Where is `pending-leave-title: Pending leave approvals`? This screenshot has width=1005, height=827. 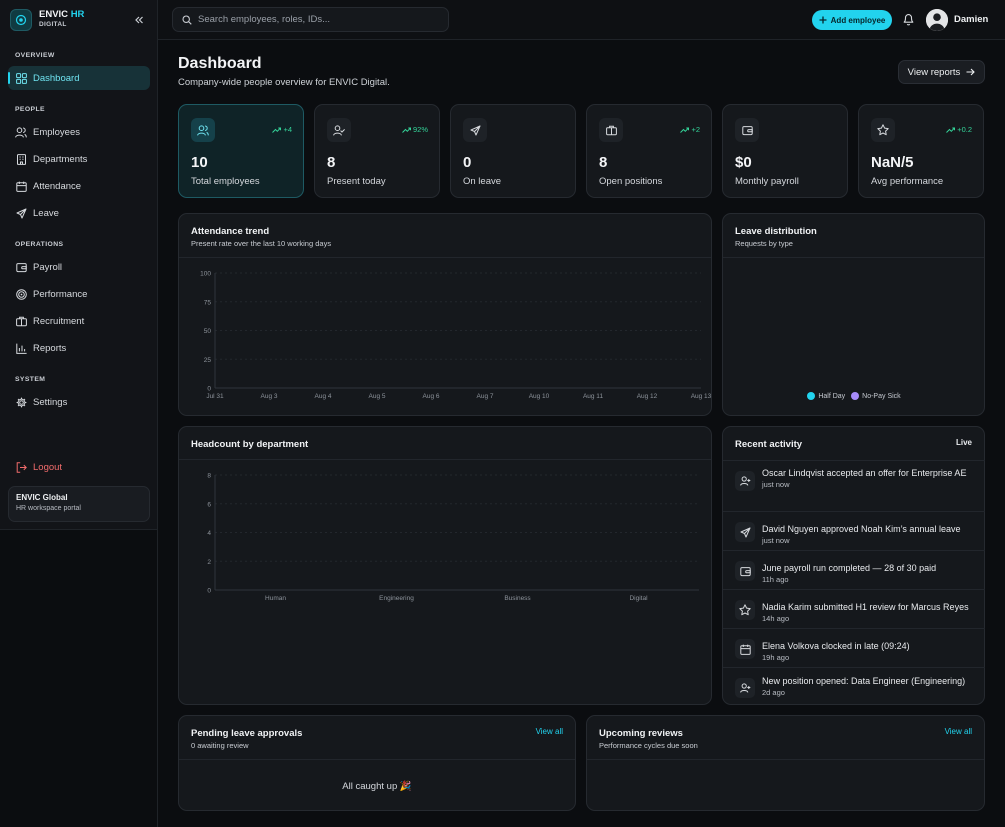 pending-leave-title: Pending leave approvals is located at coordinates (247, 733).